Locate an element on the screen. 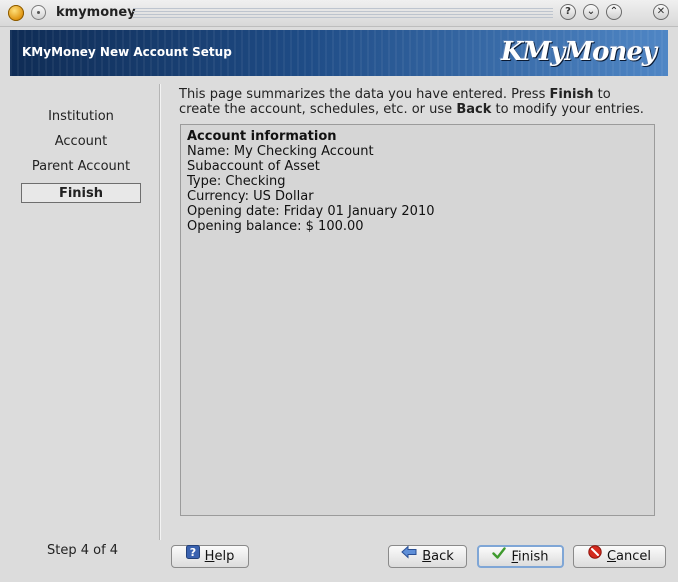 The image size is (678, 582). summary-line: Currency: US Dollar is located at coordinates (250, 196).